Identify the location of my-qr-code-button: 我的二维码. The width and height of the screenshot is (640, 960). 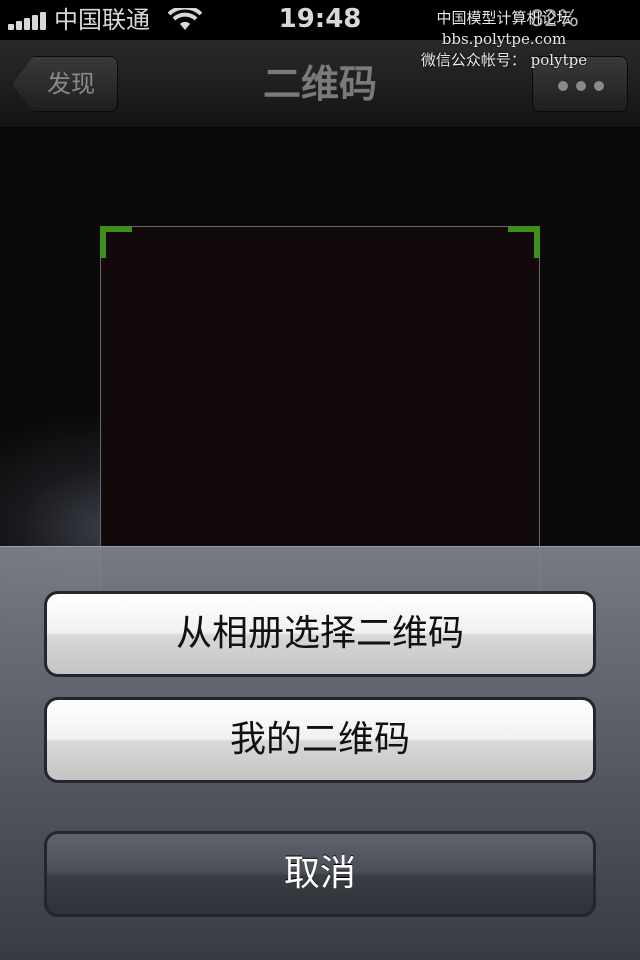
(320, 740).